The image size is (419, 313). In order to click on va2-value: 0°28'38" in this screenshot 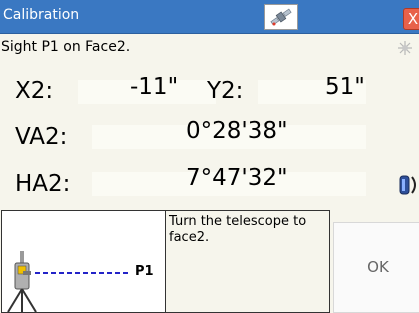, I will do `click(237, 131)`.